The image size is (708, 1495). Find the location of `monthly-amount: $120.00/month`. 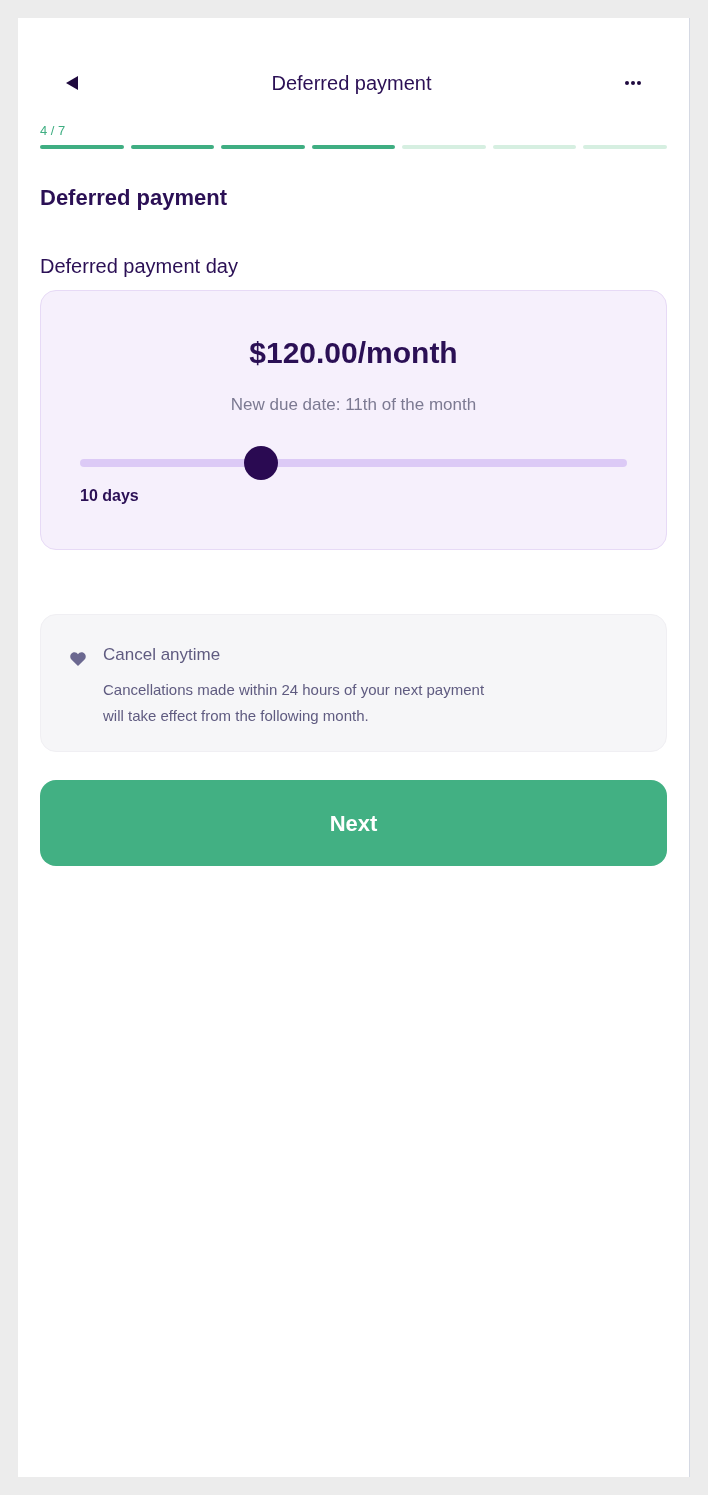

monthly-amount: $120.00/month is located at coordinates (353, 353).